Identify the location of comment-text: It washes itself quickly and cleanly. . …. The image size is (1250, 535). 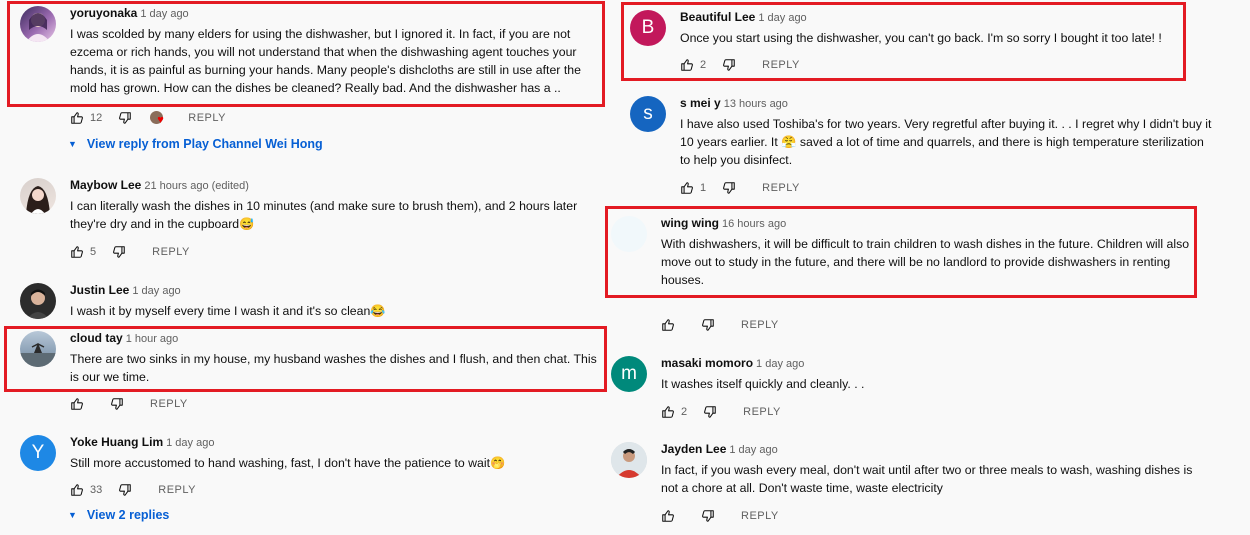
(763, 384).